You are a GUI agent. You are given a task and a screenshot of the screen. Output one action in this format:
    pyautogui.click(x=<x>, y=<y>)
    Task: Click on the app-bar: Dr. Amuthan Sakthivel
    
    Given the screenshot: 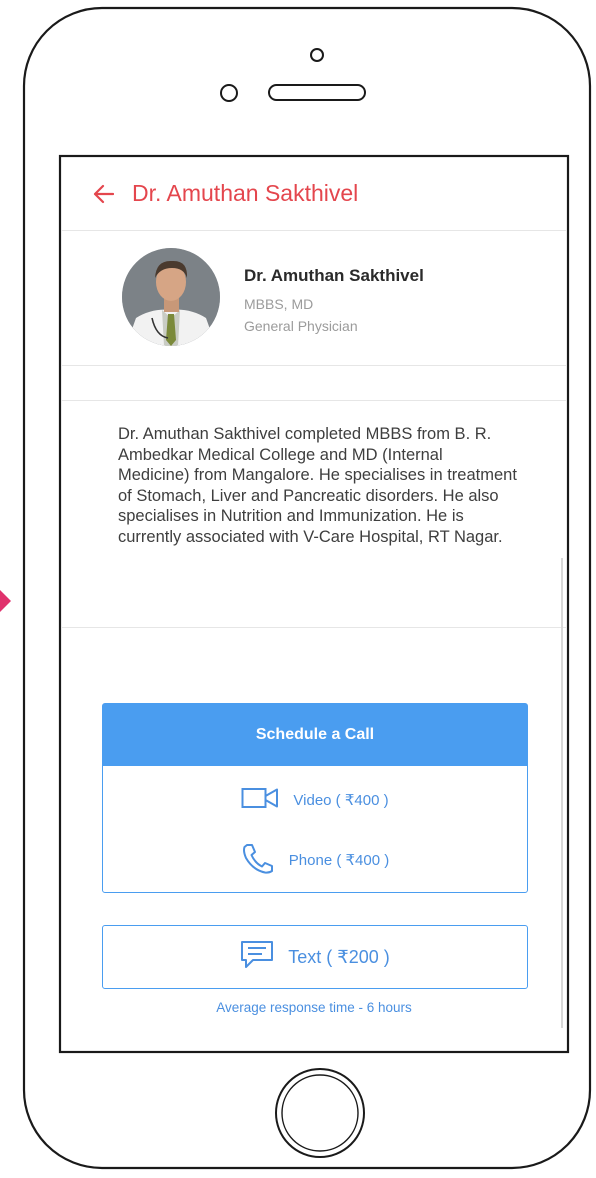 What is the action you would take?
    pyautogui.click(x=314, y=194)
    